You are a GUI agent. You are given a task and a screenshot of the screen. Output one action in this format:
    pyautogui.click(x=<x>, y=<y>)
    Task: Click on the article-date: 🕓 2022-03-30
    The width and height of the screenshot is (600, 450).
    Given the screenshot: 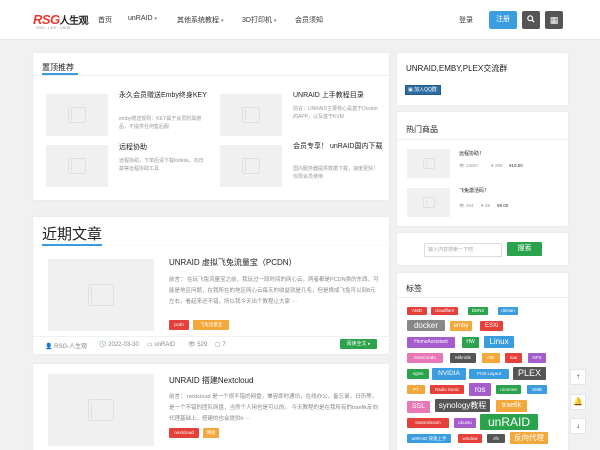 What is the action you would take?
    pyautogui.click(x=119, y=345)
    